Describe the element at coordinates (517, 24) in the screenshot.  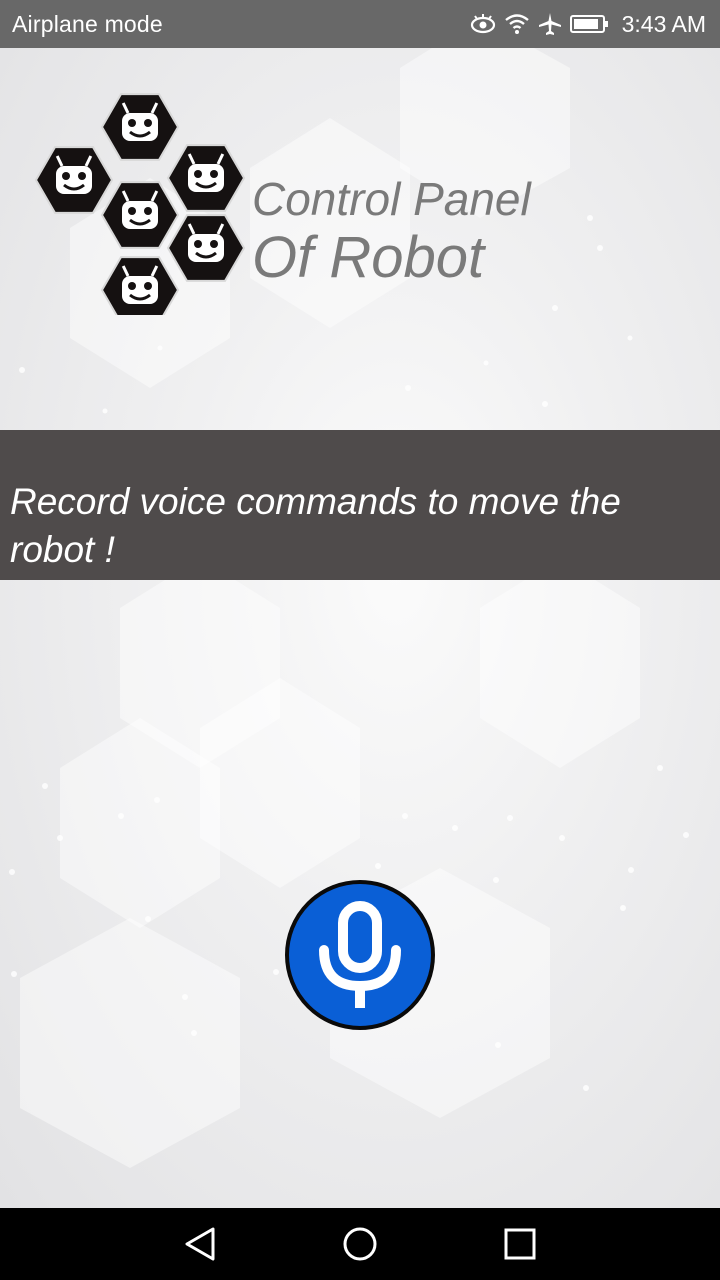
I see `wifi-icon` at that location.